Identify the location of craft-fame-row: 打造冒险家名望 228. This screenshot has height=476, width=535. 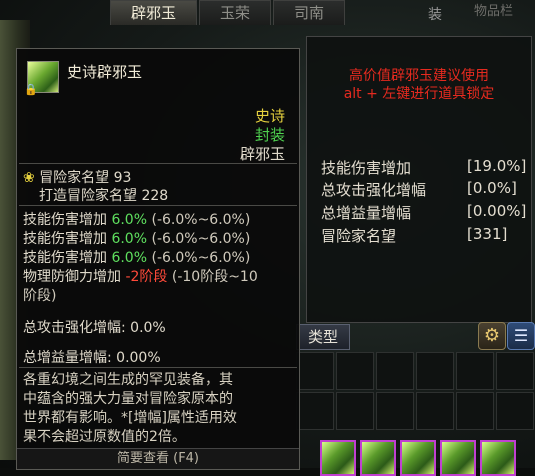
(103, 195).